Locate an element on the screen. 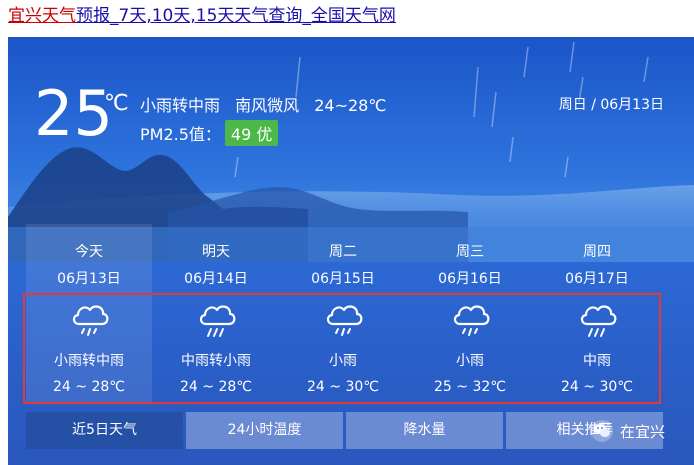 The width and height of the screenshot is (694, 465). page-title-link: 宜兴天气预报_7天,10天,15天天气查询_全国天气网 is located at coordinates (202, 16).